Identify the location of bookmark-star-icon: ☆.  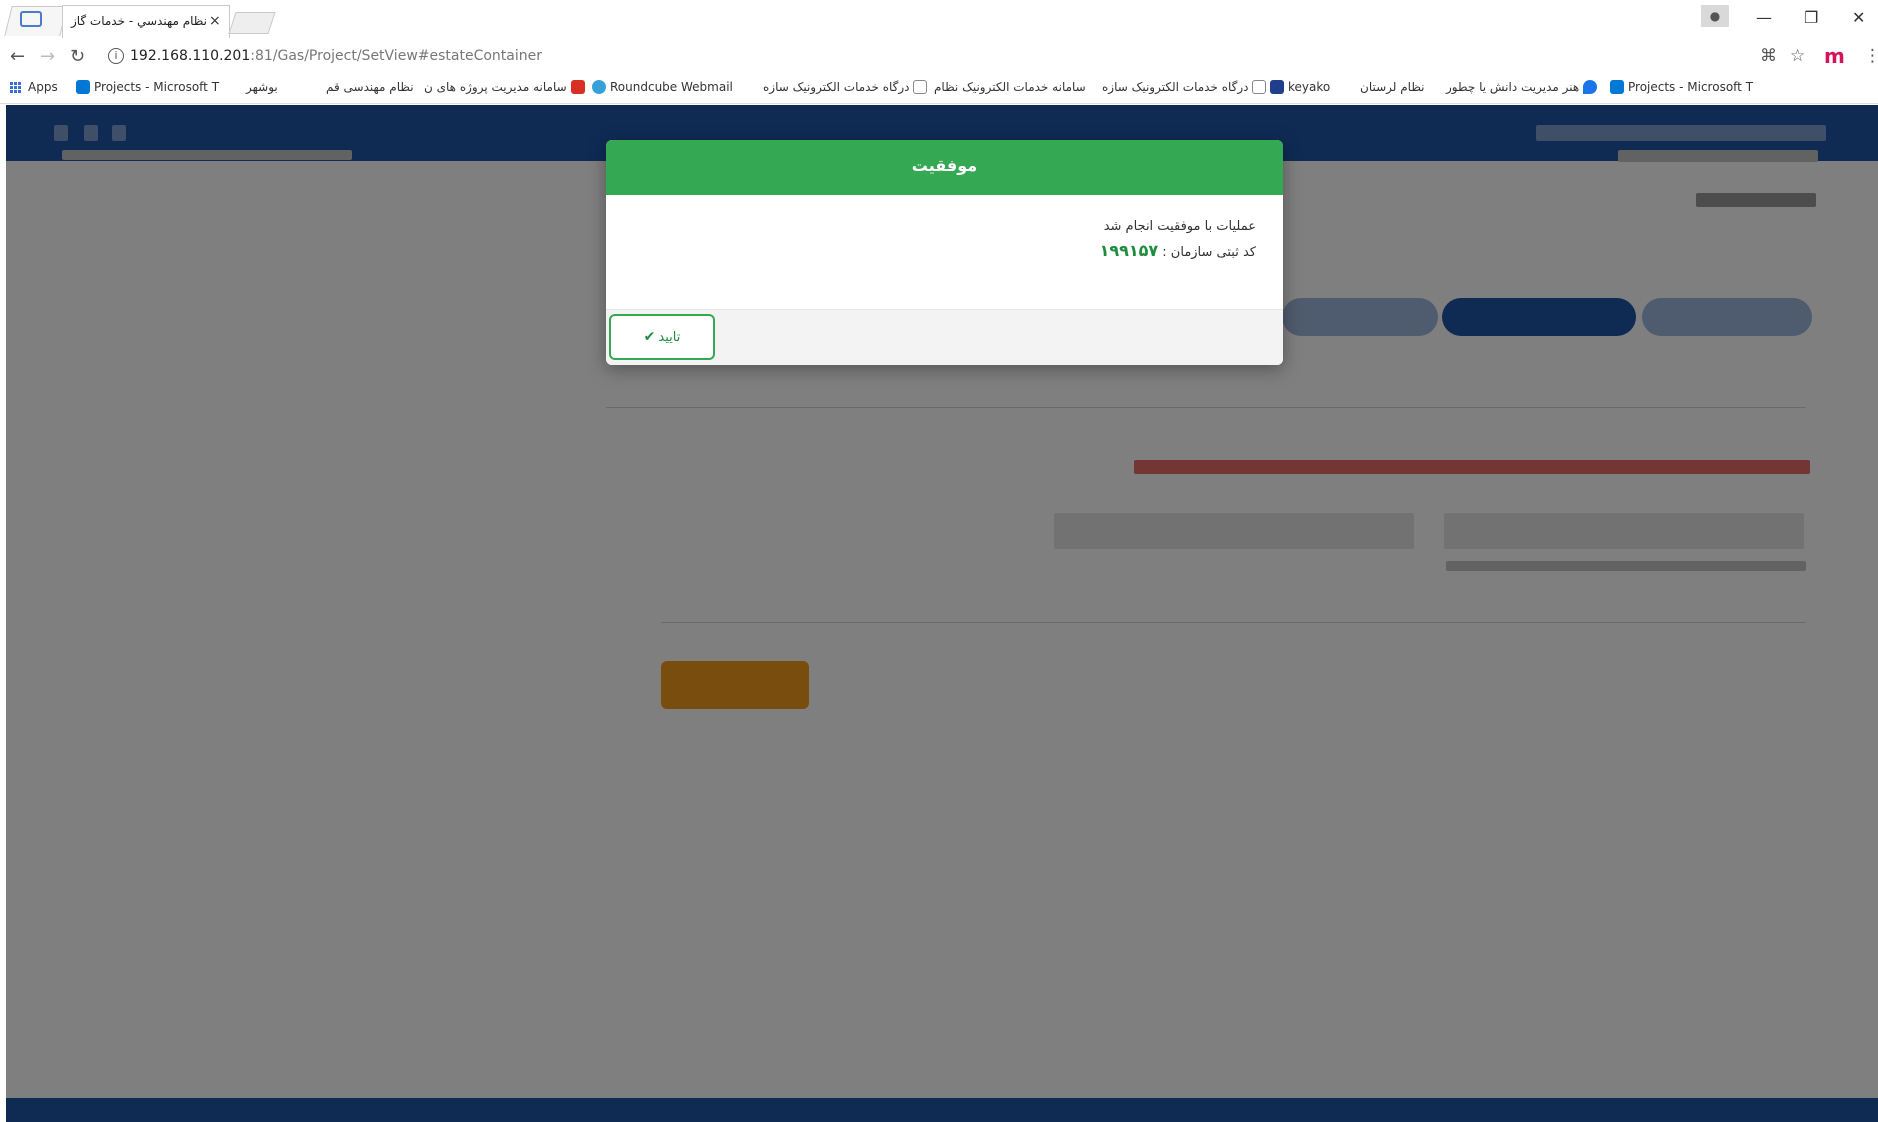
(1797, 56).